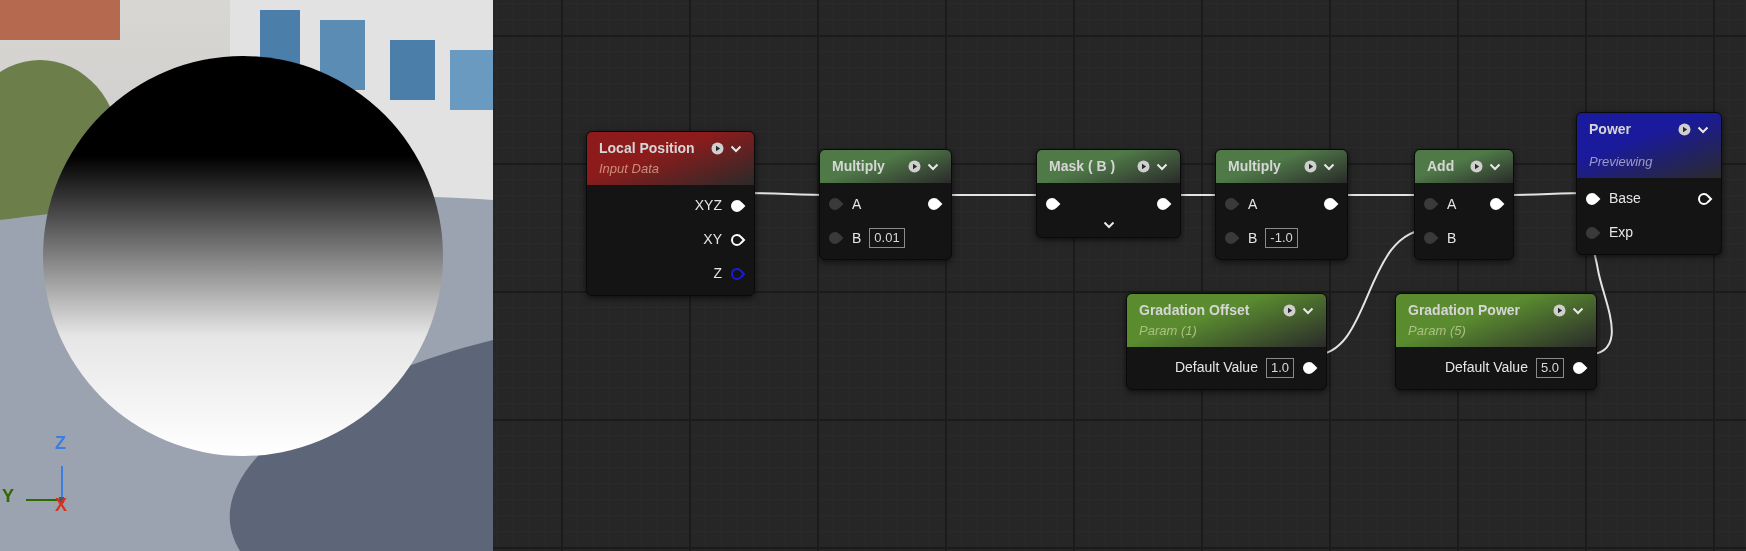 Image resolution: width=1746 pixels, height=551 pixels. Describe the element at coordinates (717, 273) in the screenshot. I see `pin-label: Z` at that location.